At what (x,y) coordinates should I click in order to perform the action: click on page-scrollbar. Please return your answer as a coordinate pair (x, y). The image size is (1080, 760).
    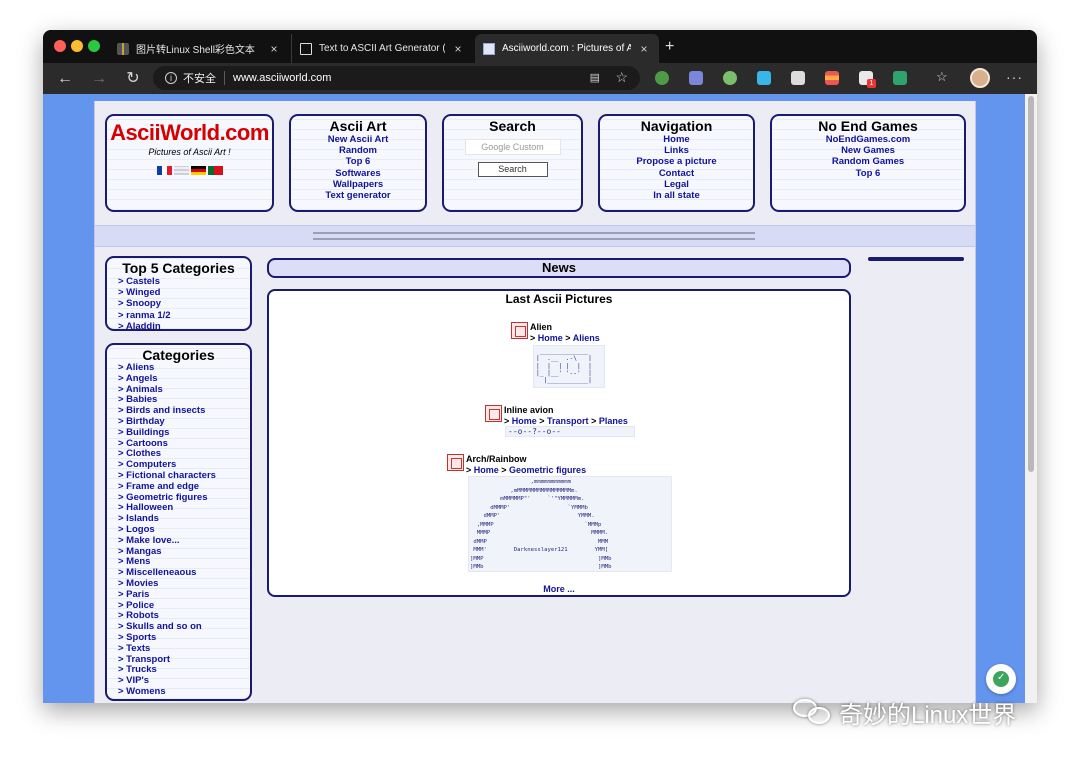
    Looking at the image, I should click on (1031, 398).